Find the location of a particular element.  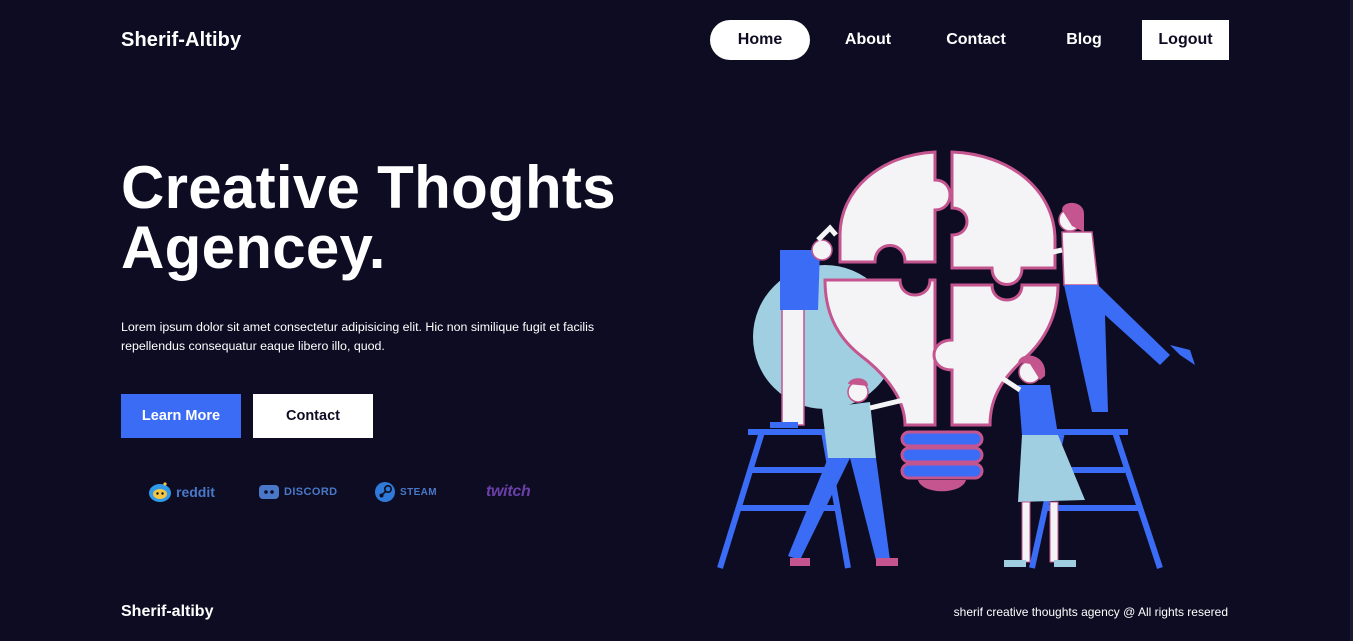

steam-logo: steam is located at coordinates (405, 492).